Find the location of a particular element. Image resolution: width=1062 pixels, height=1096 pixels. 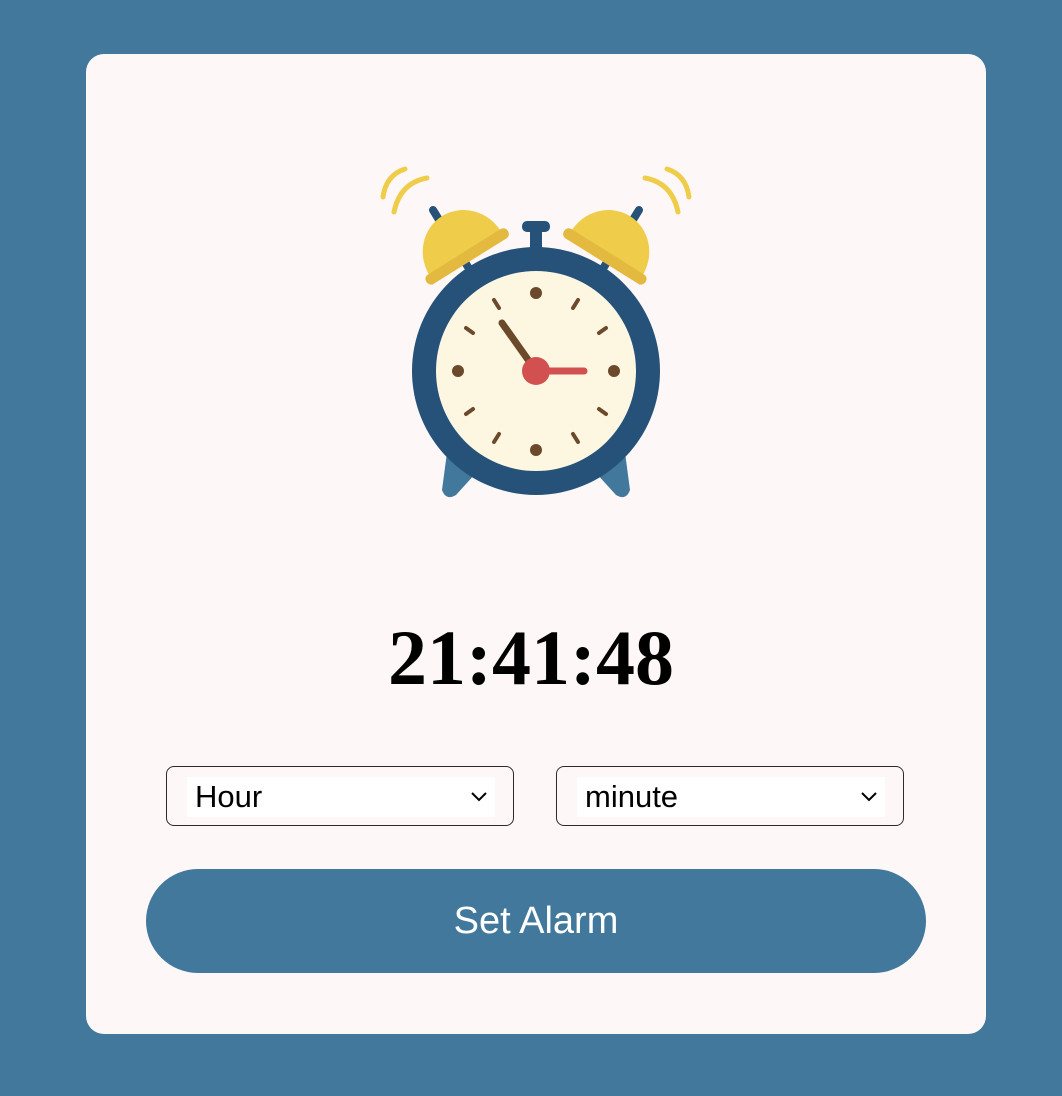

hour-select-inner: Hour is located at coordinates (341, 797).